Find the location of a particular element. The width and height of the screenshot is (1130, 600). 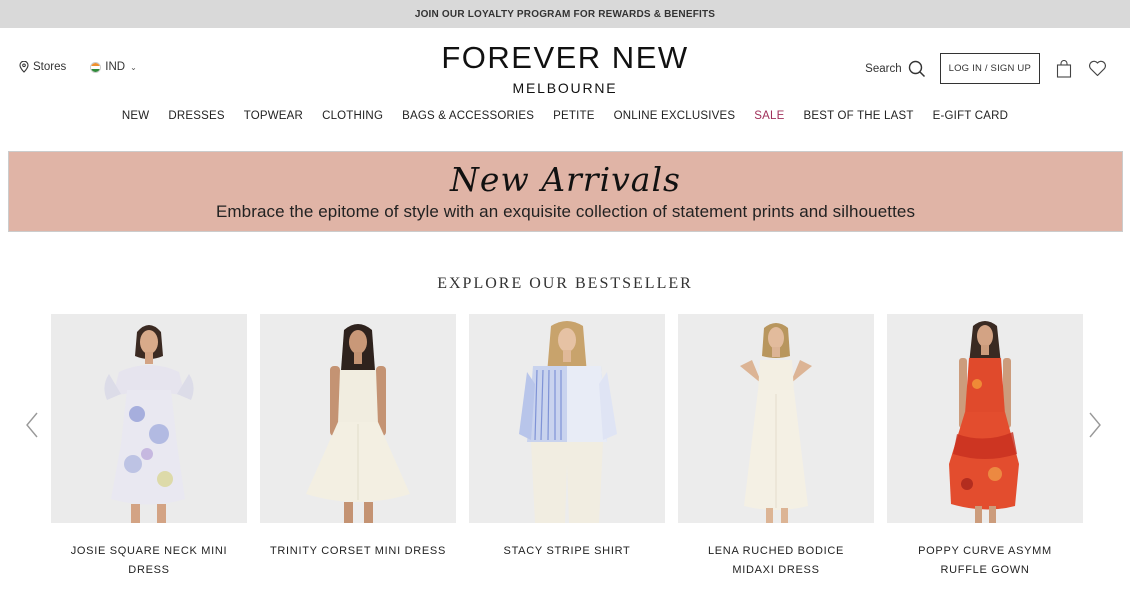

model-in-white-midaxi-dress is located at coordinates (776, 418).